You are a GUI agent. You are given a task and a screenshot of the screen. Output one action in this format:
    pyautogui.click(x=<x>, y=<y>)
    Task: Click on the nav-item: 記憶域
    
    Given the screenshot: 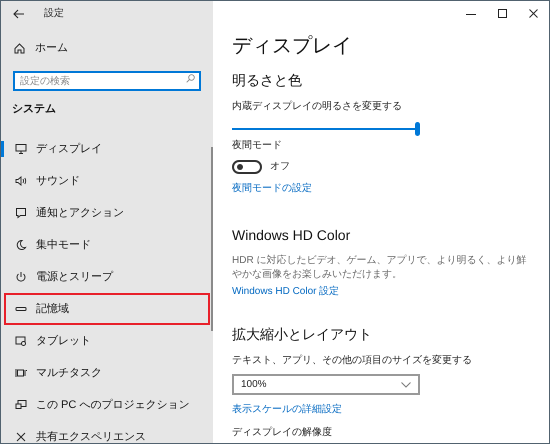 What is the action you would take?
    pyautogui.click(x=107, y=309)
    